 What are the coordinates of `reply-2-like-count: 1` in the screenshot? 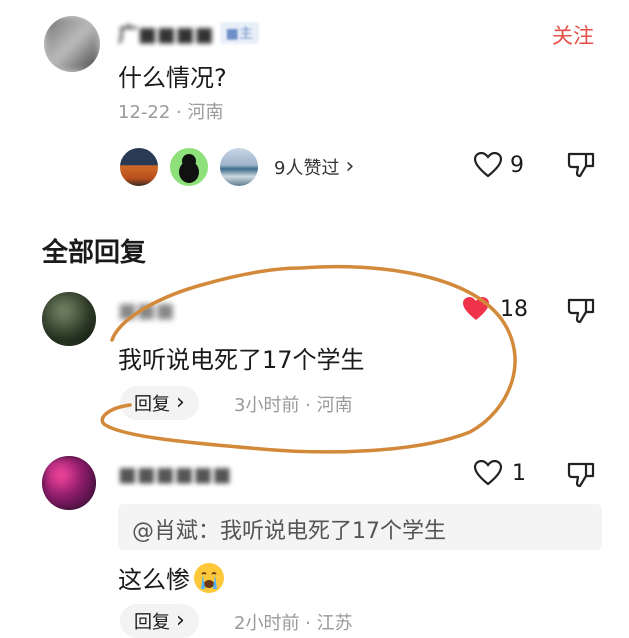 It's located at (519, 473).